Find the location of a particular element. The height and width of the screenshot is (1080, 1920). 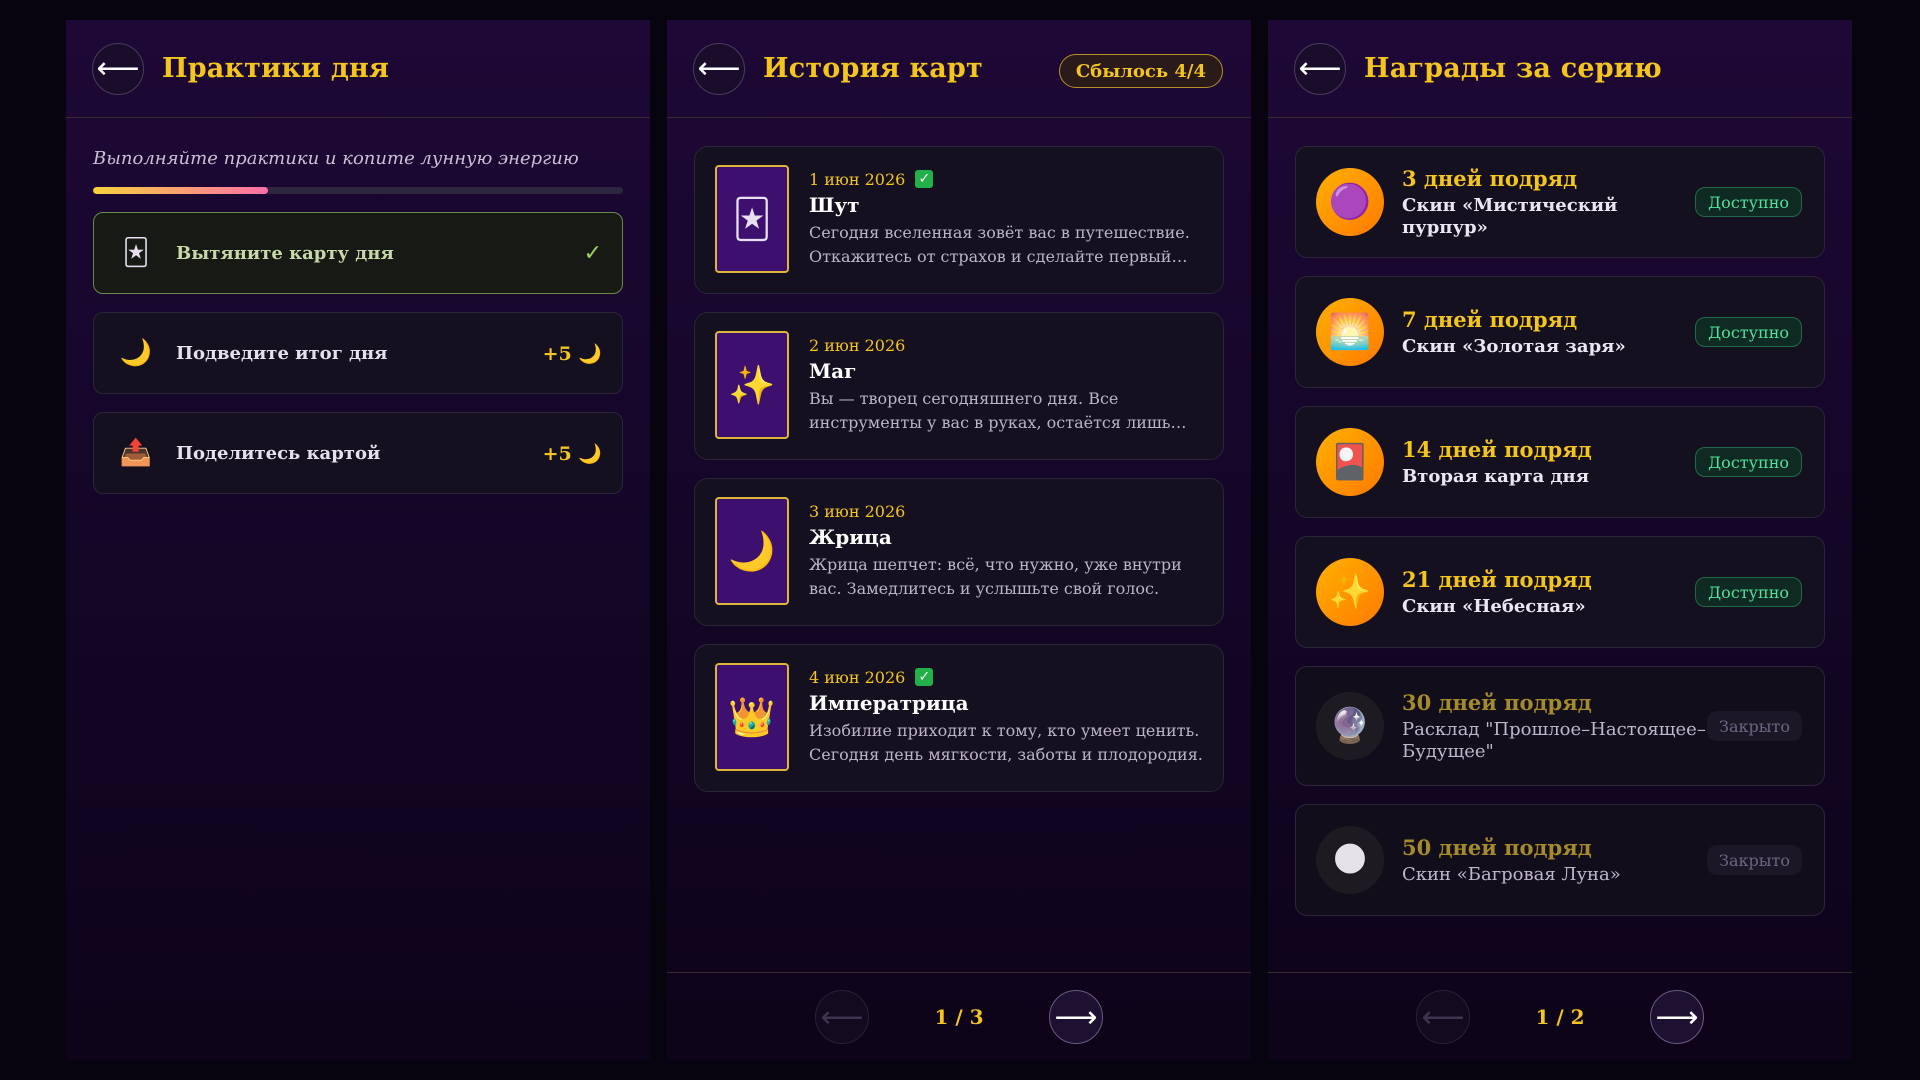

fulfilled-badge: Сбылось 4/4 is located at coordinates (1140, 71).